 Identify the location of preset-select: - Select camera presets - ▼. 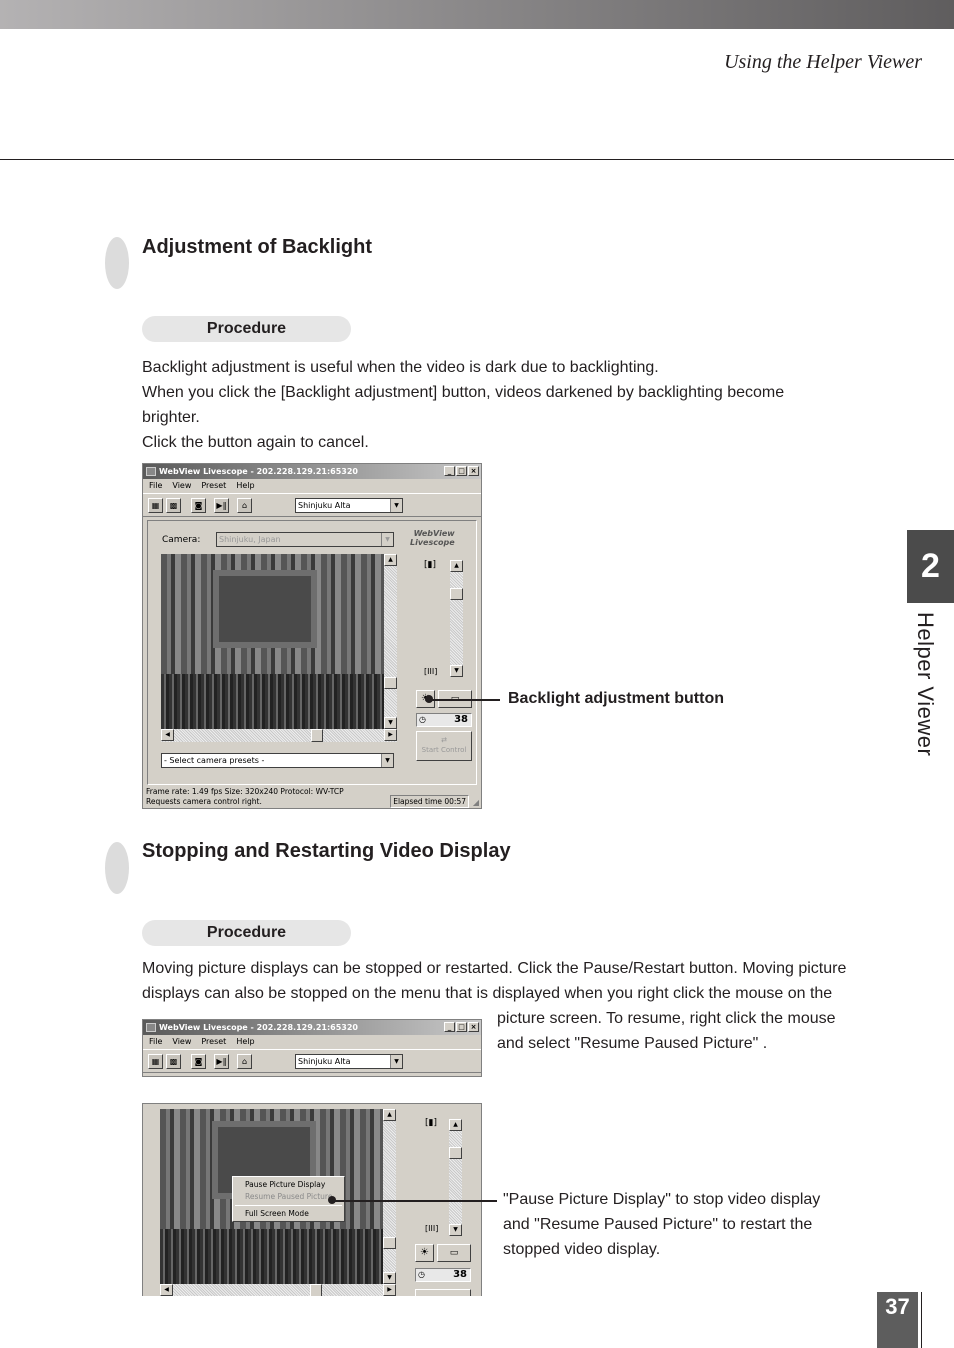
(277, 760).